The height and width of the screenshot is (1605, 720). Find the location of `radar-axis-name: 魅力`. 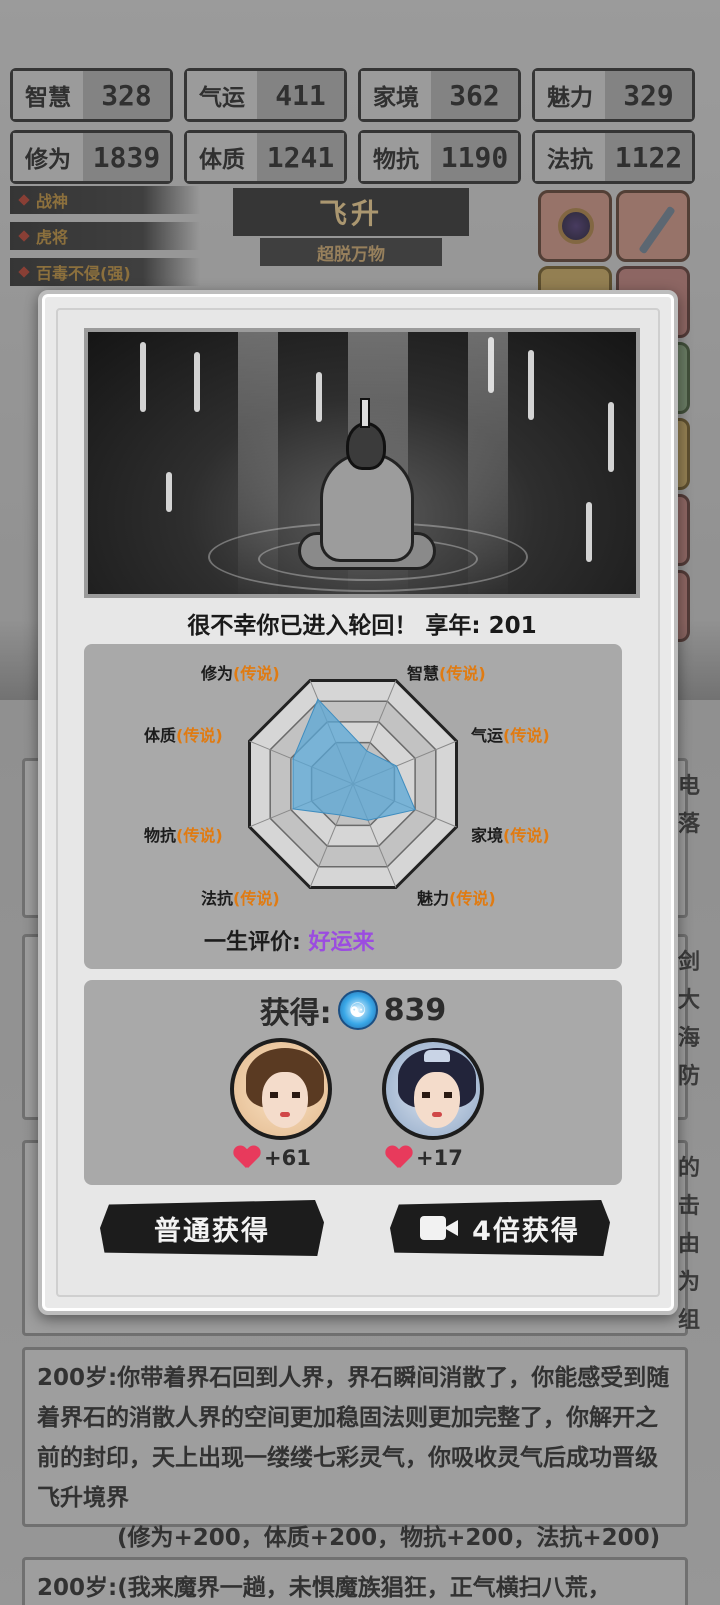

radar-axis-name: 魅力 is located at coordinates (433, 898).